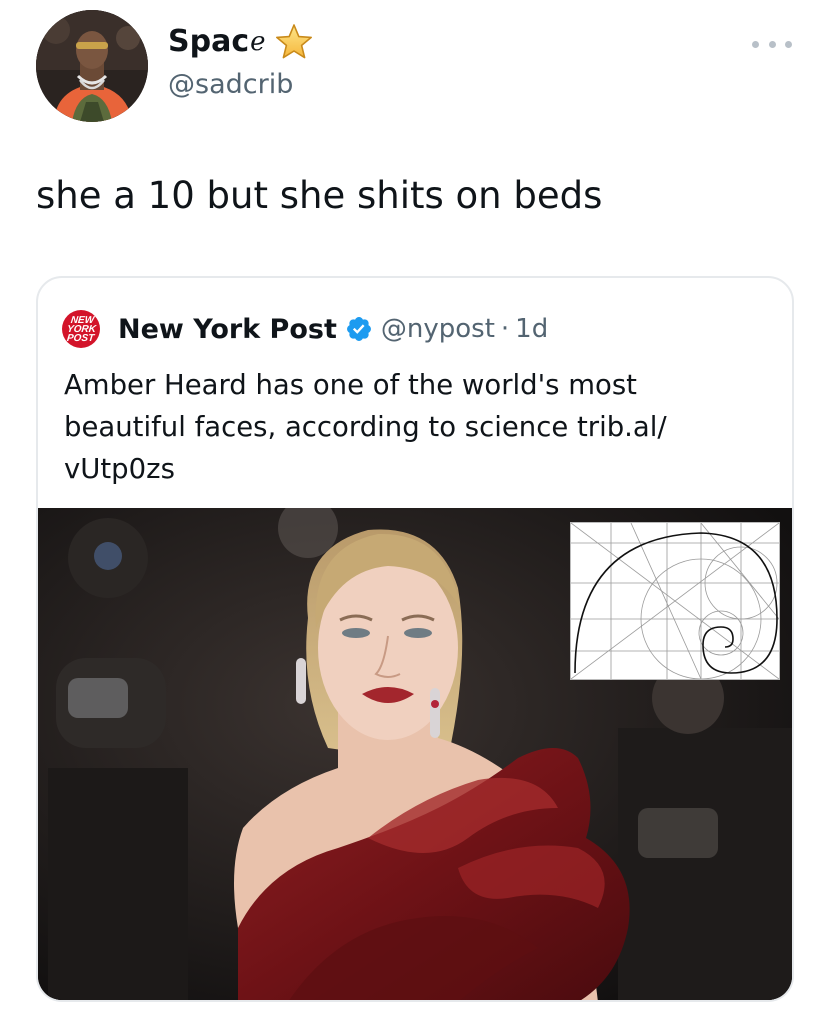 The image size is (828, 1026). What do you see at coordinates (438, 329) in the screenshot?
I see `quoted-author-handle: @nypost` at bounding box center [438, 329].